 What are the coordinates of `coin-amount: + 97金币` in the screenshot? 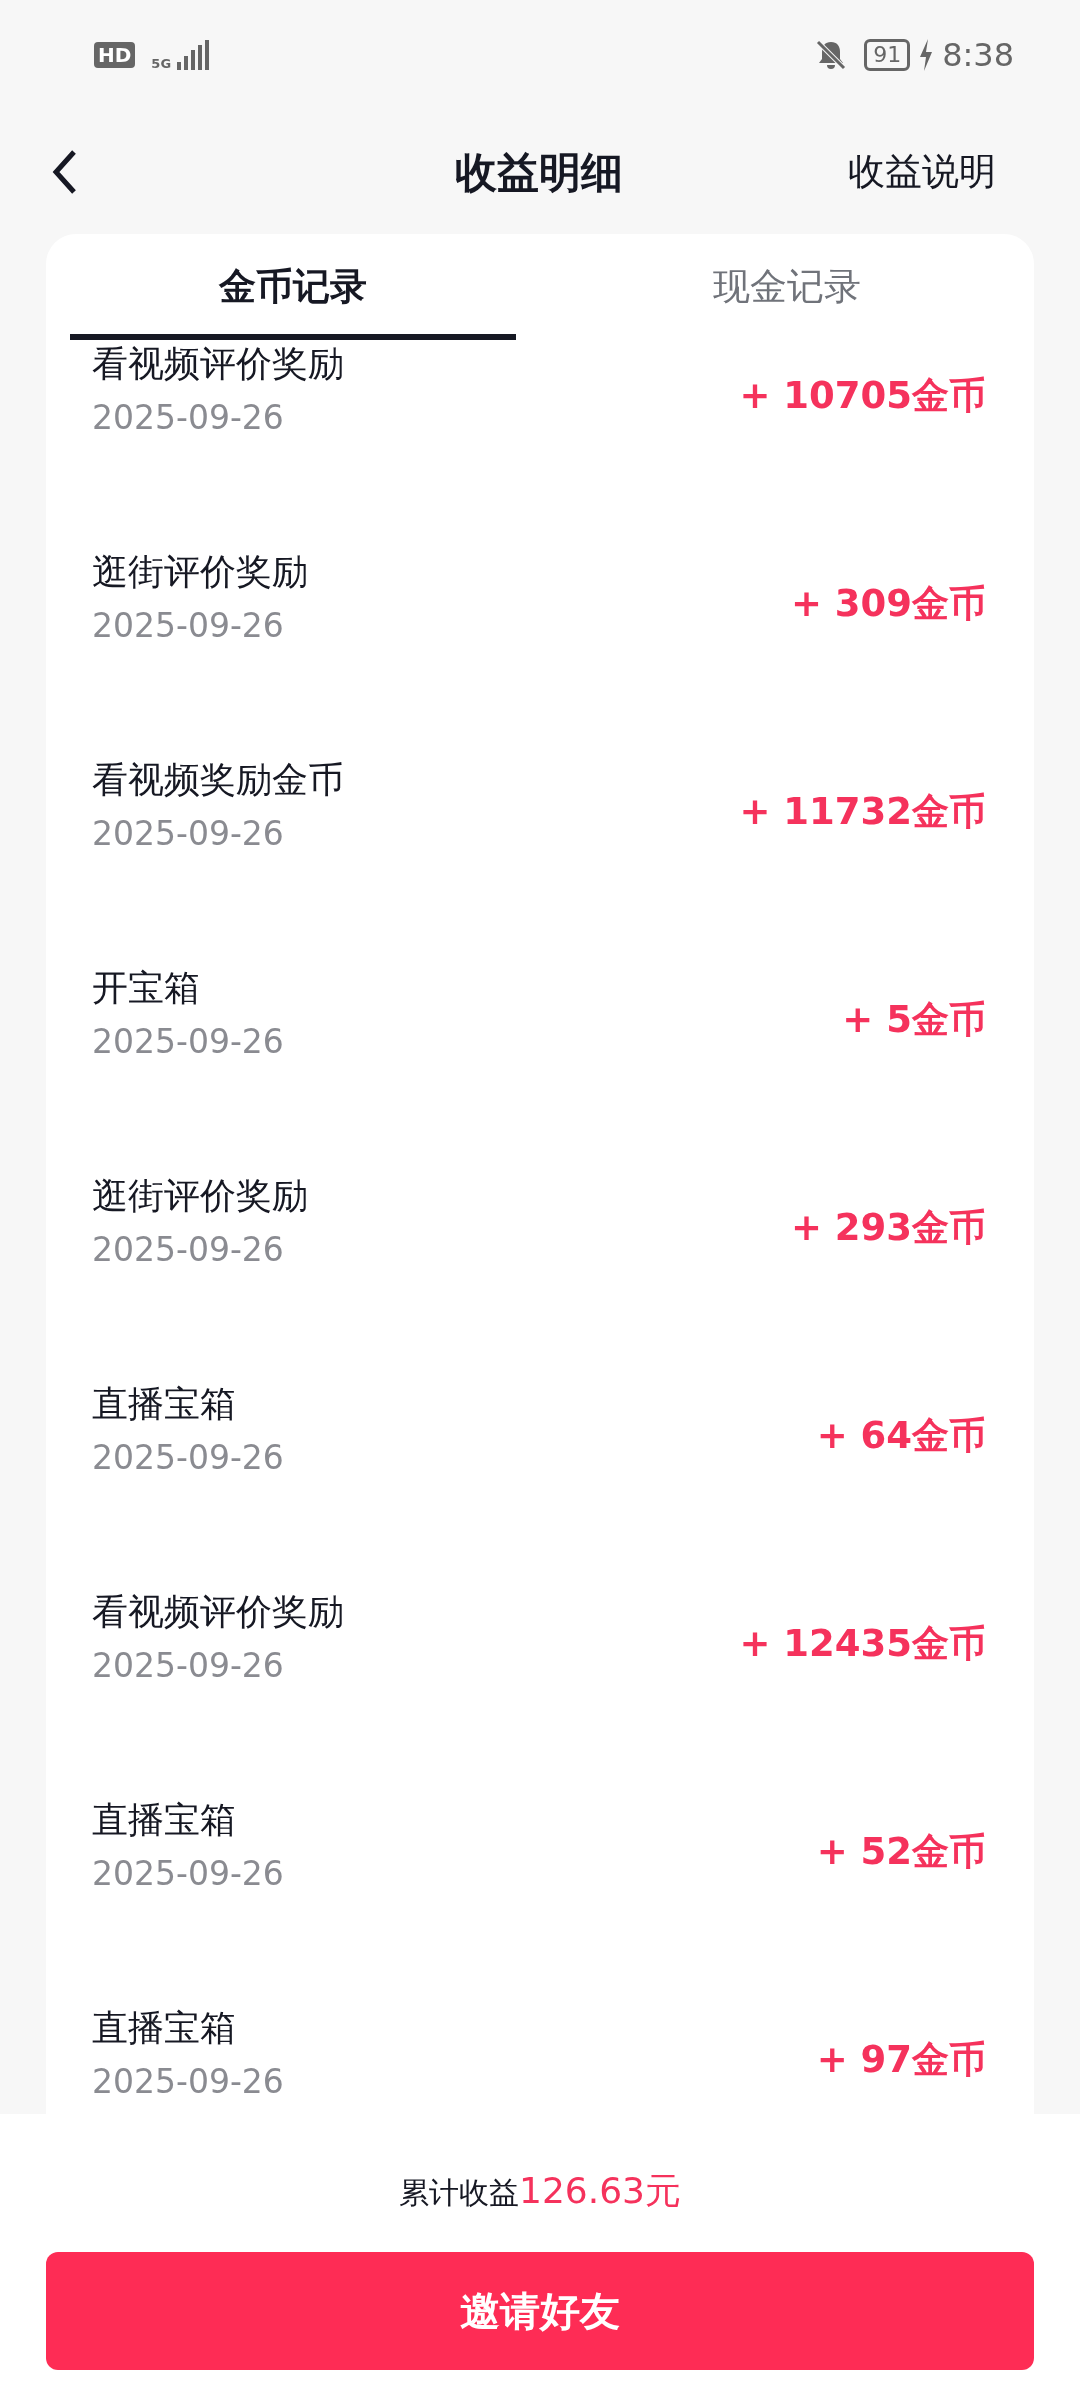 It's located at (901, 2060).